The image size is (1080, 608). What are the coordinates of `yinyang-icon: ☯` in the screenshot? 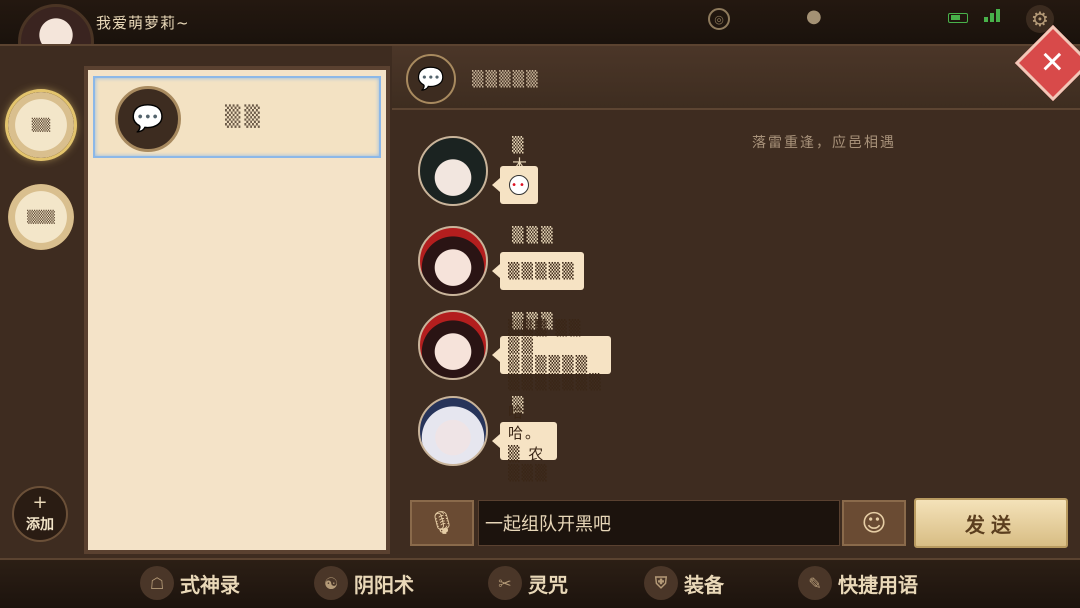 It's located at (331, 583).